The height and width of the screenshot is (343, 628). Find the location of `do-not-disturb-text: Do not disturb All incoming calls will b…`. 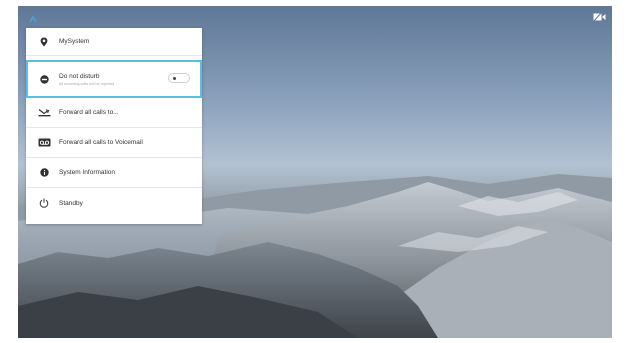

do-not-disturb-text: Do not disturb All incoming calls will b… is located at coordinates (86, 79).